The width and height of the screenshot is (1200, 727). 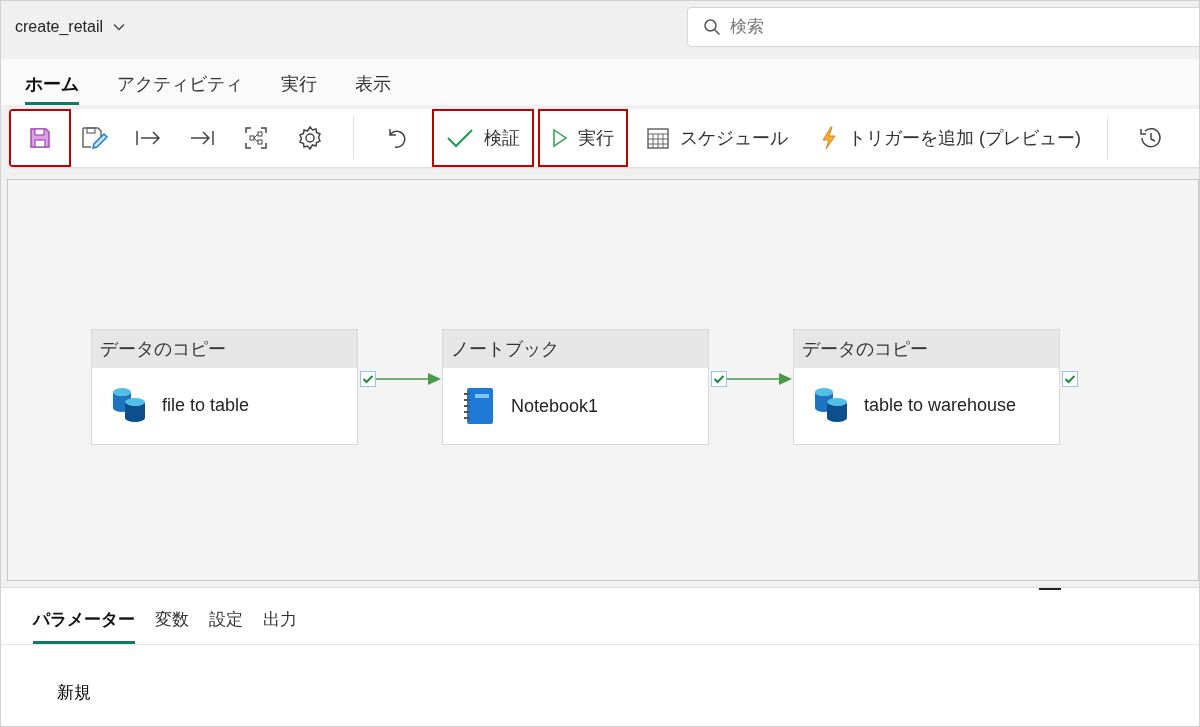 I want to click on activity-node: データのコピー file to table, so click(x=224, y=387).